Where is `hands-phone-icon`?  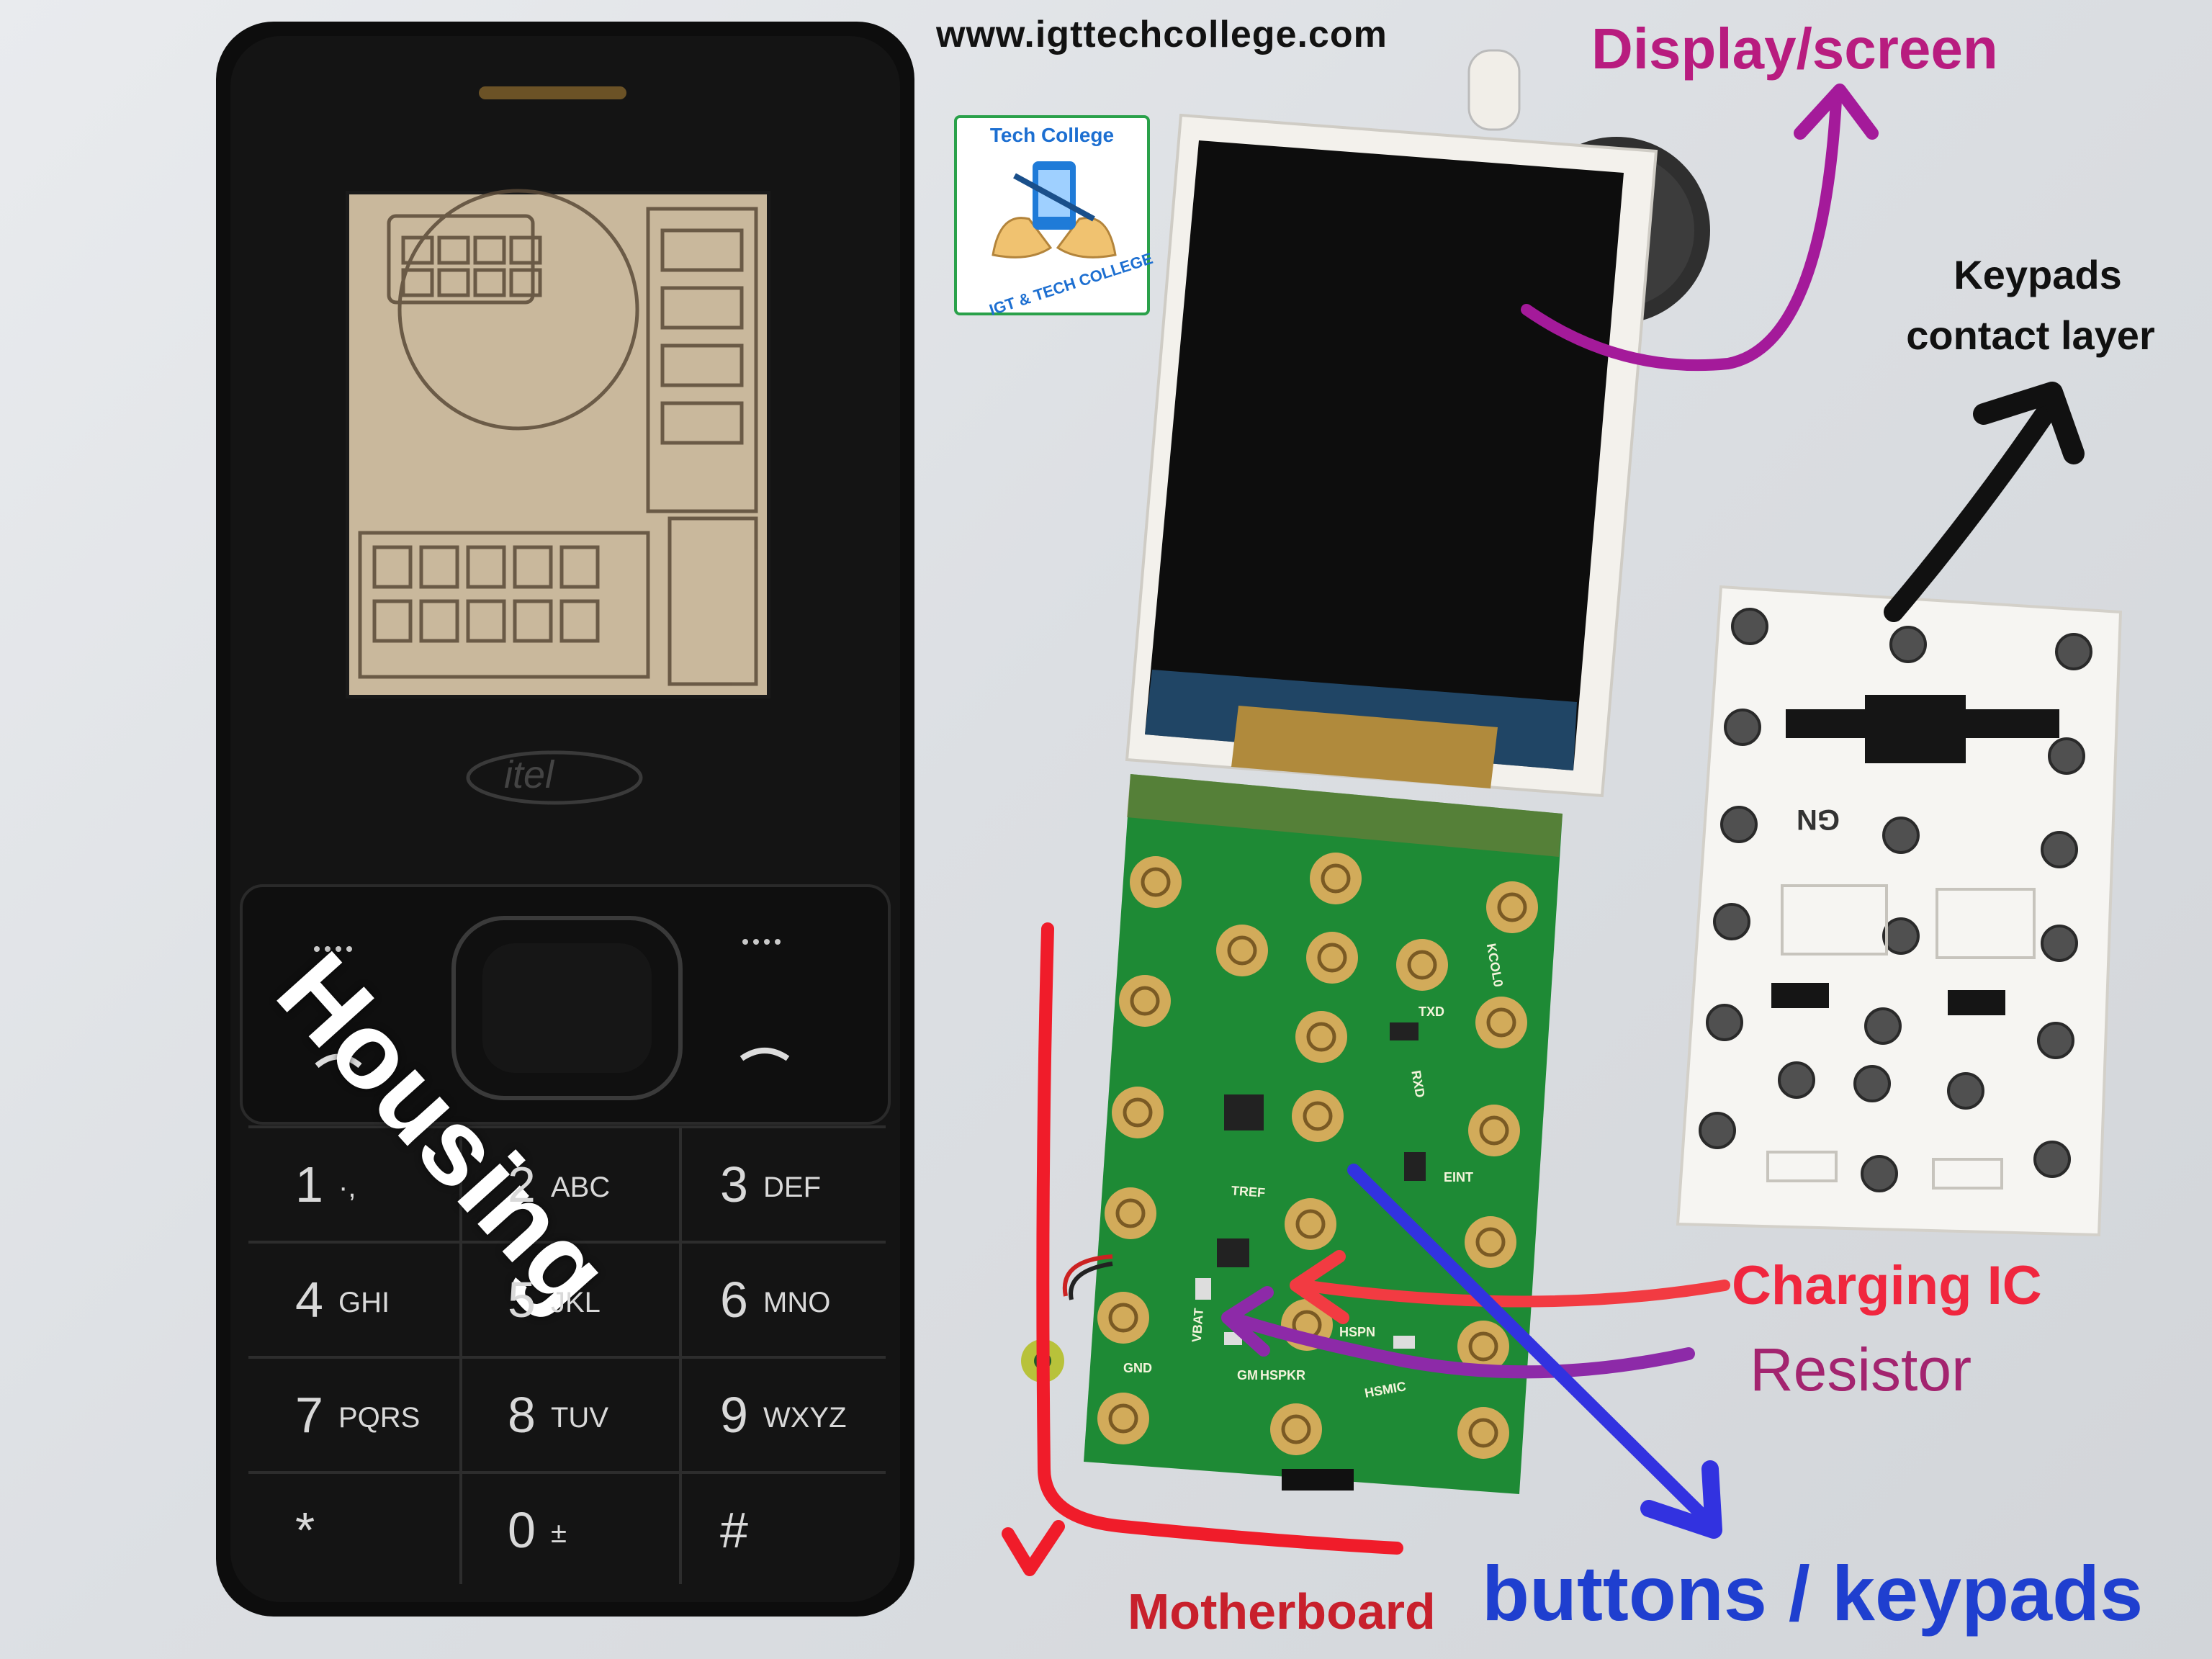 hands-phone-icon is located at coordinates (1054, 209).